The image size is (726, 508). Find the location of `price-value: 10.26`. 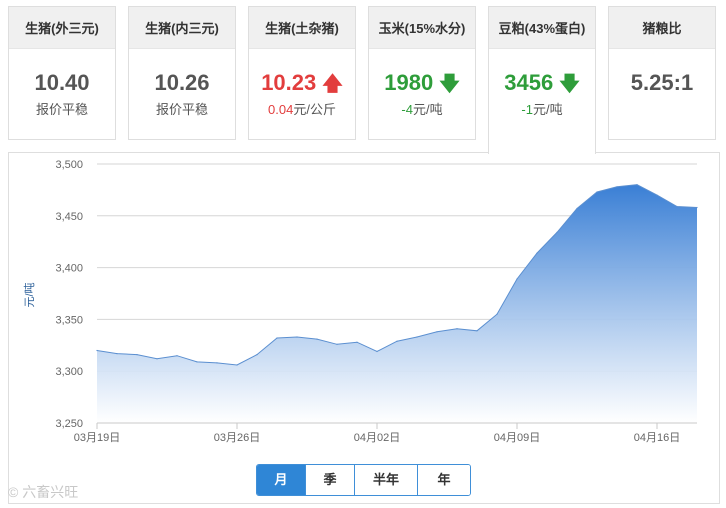

price-value: 10.26 is located at coordinates (182, 82).